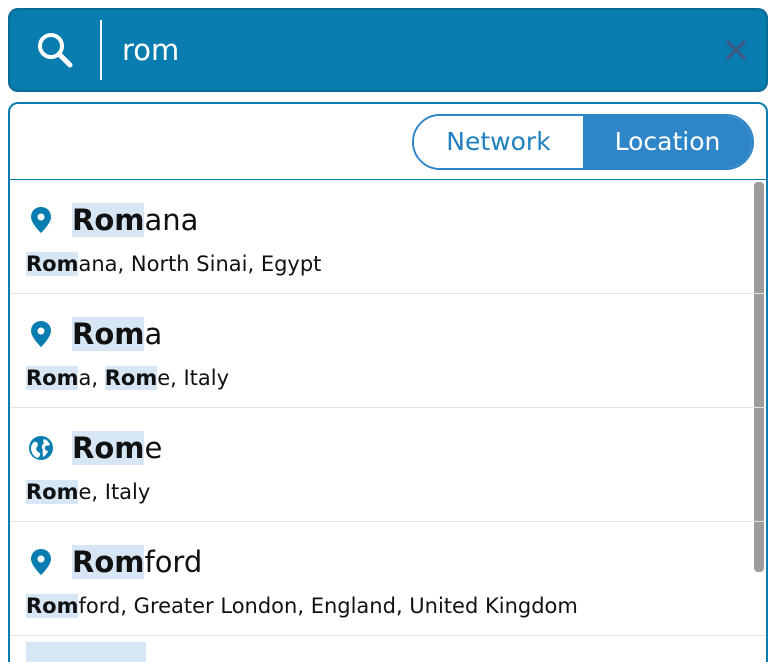 This screenshot has width=768, height=662. I want to click on result-name: Rome, so click(117, 448).